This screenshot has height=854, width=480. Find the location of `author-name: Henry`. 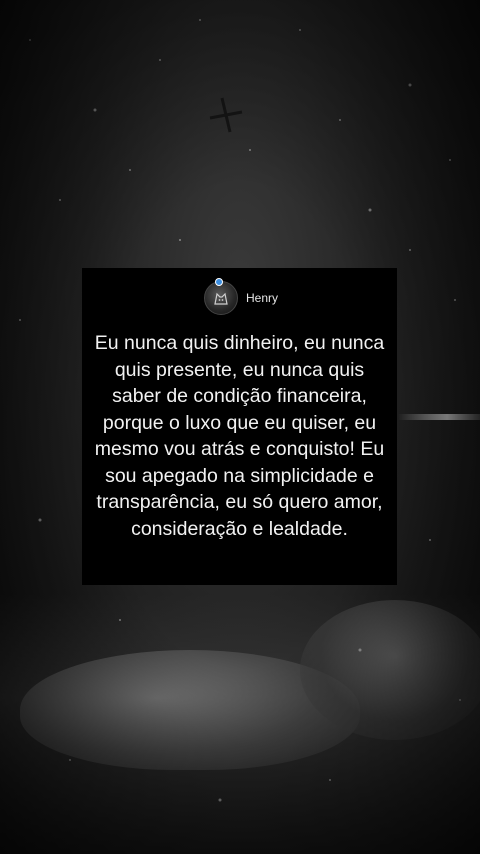

author-name: Henry is located at coordinates (262, 298).